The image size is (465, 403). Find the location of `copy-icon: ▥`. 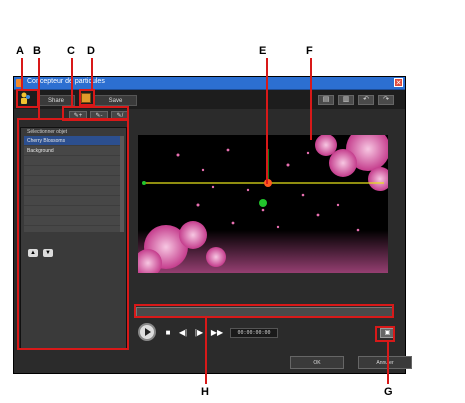

copy-icon: ▥ is located at coordinates (346, 100).